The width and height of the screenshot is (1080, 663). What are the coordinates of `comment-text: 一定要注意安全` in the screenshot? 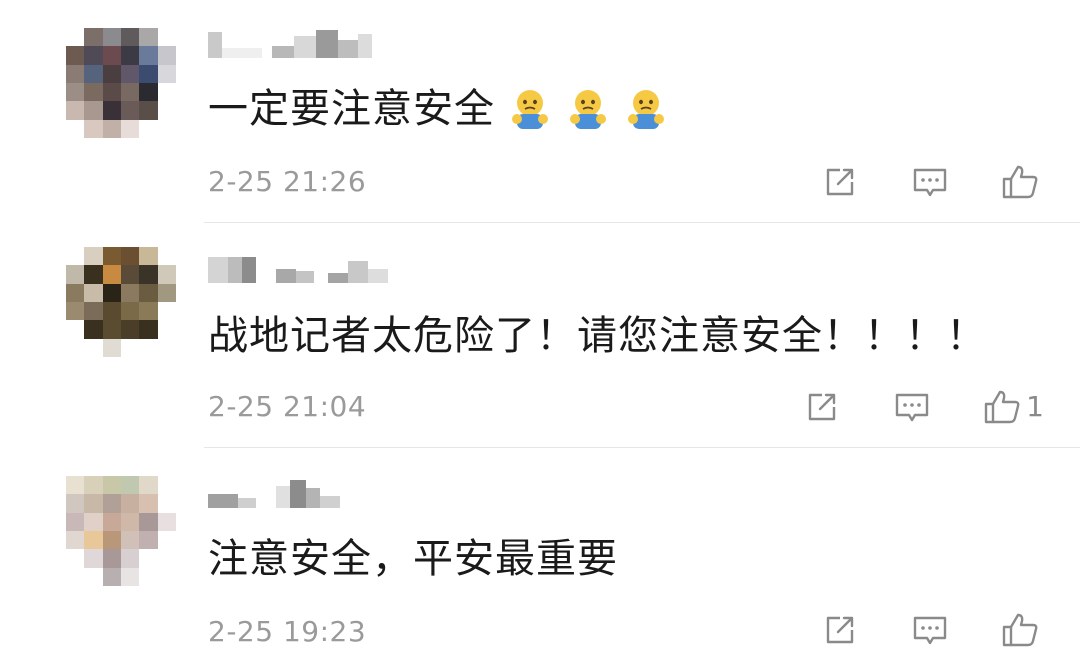 It's located at (351, 109).